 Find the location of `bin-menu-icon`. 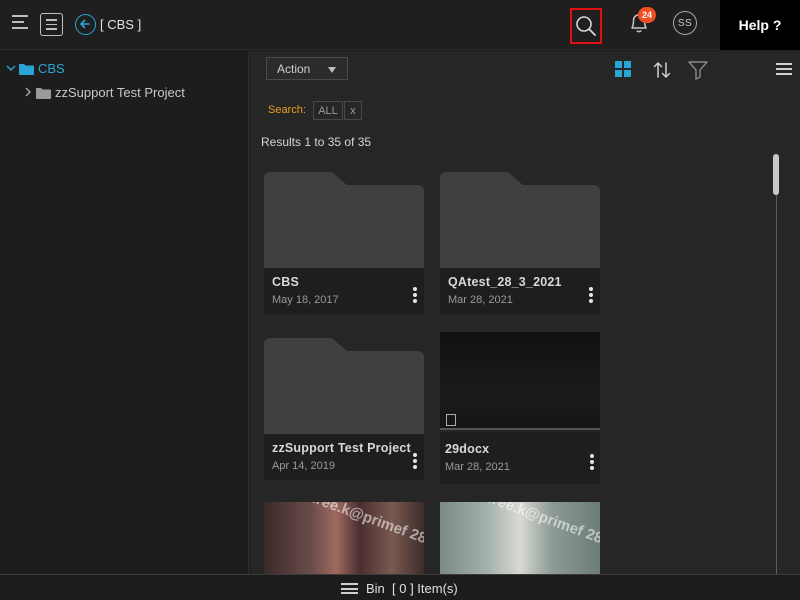

bin-menu-icon is located at coordinates (349, 588).